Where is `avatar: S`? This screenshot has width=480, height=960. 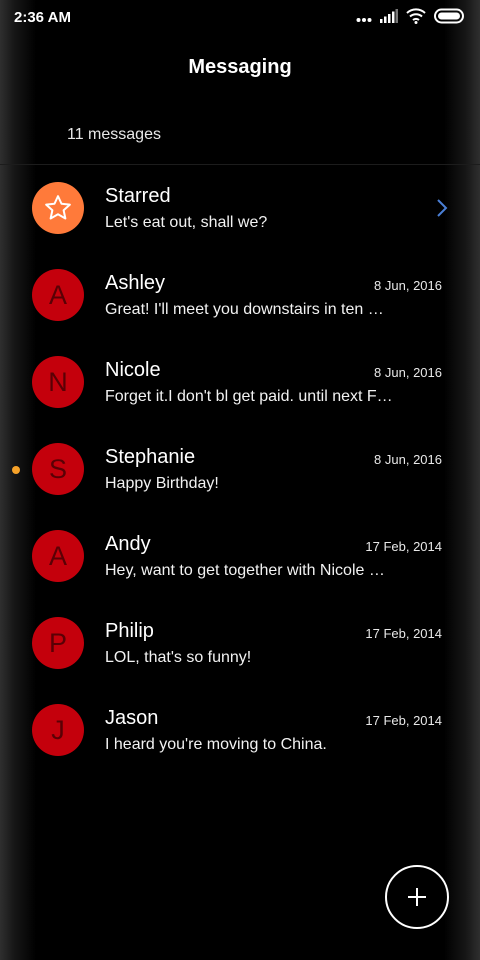 avatar: S is located at coordinates (58, 469).